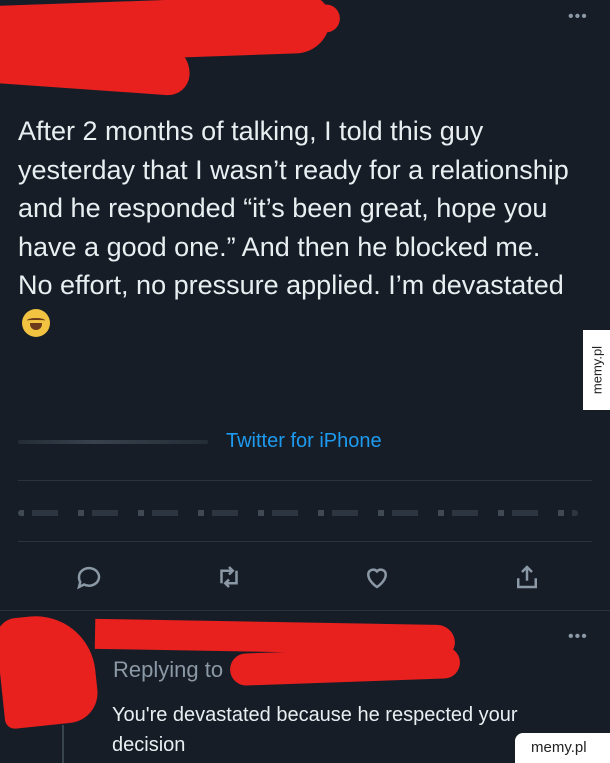  I want to click on watermark-bottom: memy.pl, so click(562, 748).